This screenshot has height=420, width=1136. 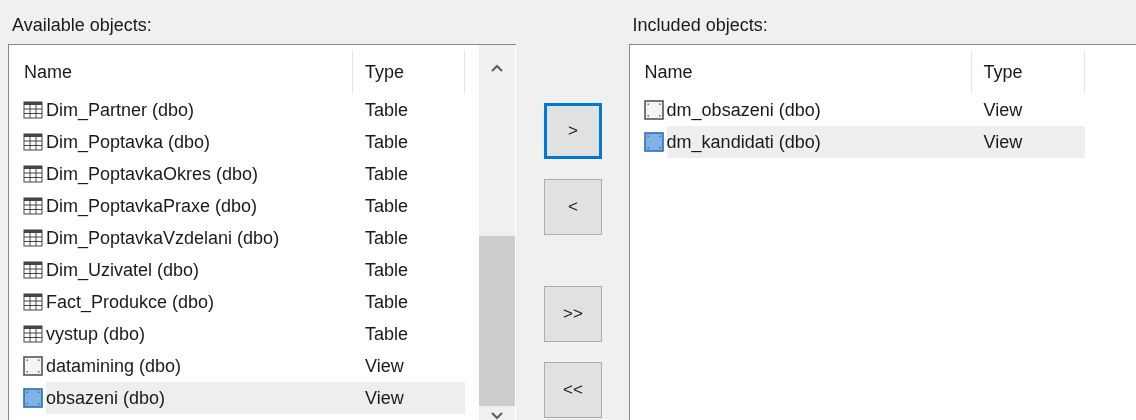 What do you see at coordinates (573, 390) in the screenshot?
I see `move-button: <<` at bounding box center [573, 390].